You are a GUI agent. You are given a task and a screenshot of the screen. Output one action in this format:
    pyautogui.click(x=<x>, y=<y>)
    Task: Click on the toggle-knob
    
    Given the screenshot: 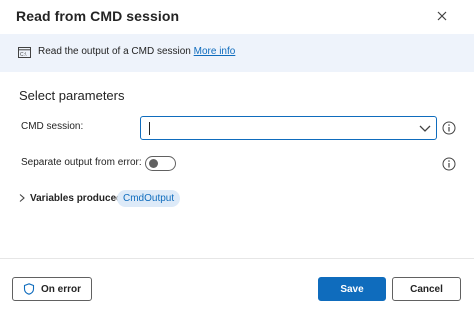 What is the action you would take?
    pyautogui.click(x=153, y=163)
    